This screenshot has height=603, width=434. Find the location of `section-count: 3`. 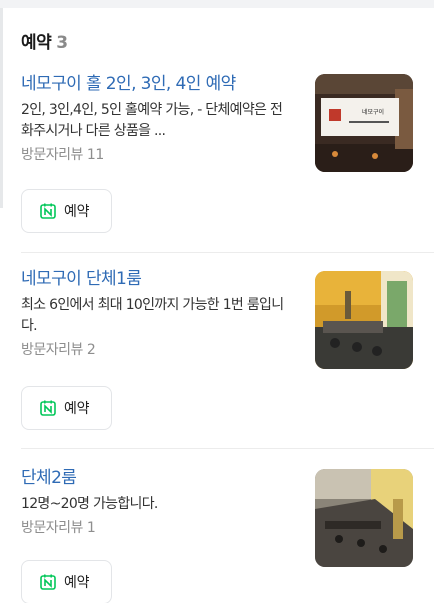

section-count: 3 is located at coordinates (62, 43).